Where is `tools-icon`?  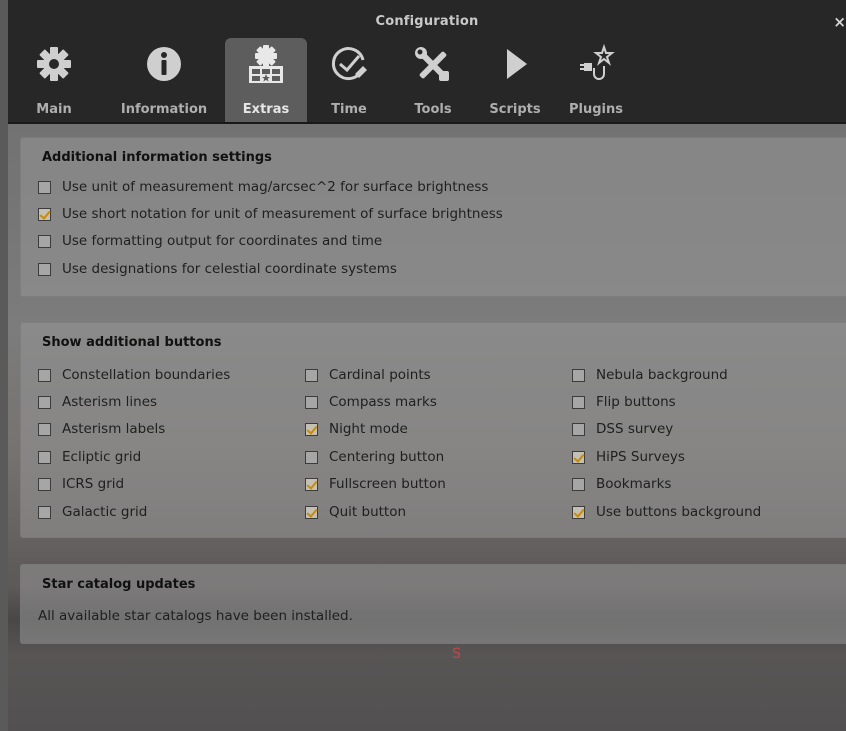
tools-icon is located at coordinates (432, 64).